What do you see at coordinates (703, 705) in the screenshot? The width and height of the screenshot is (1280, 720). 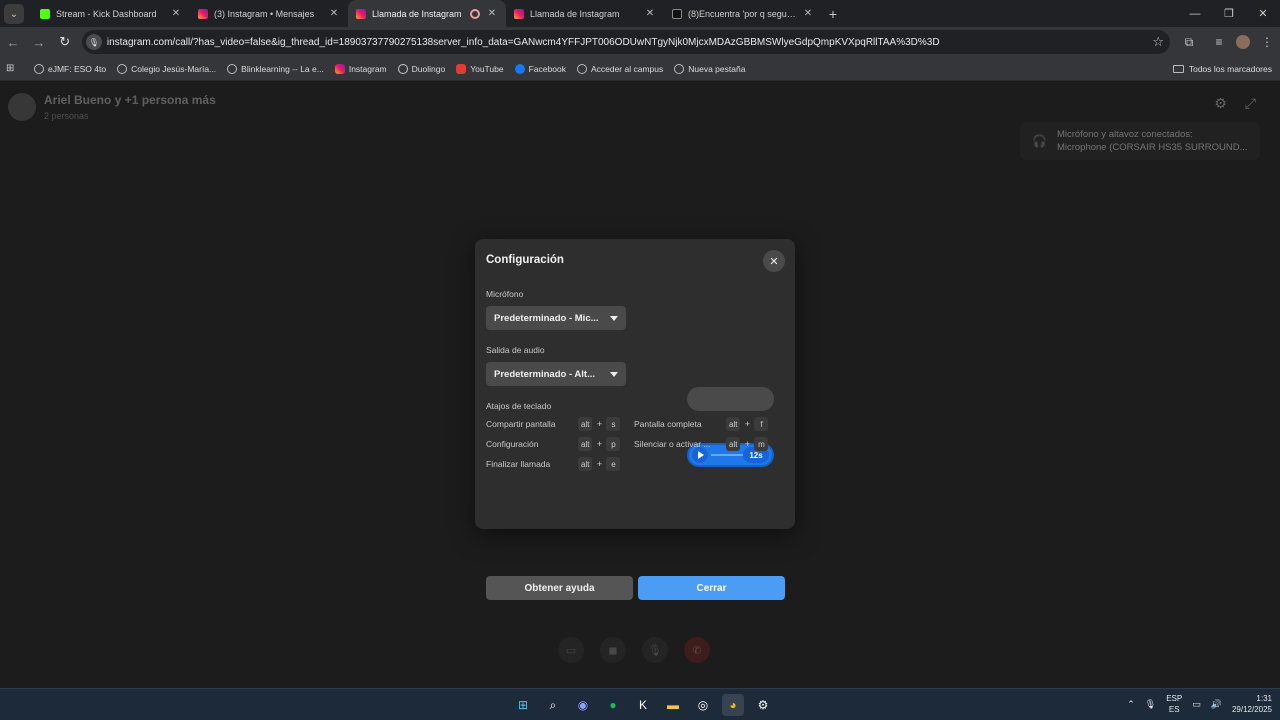 I see `obs-icon: ◎` at bounding box center [703, 705].